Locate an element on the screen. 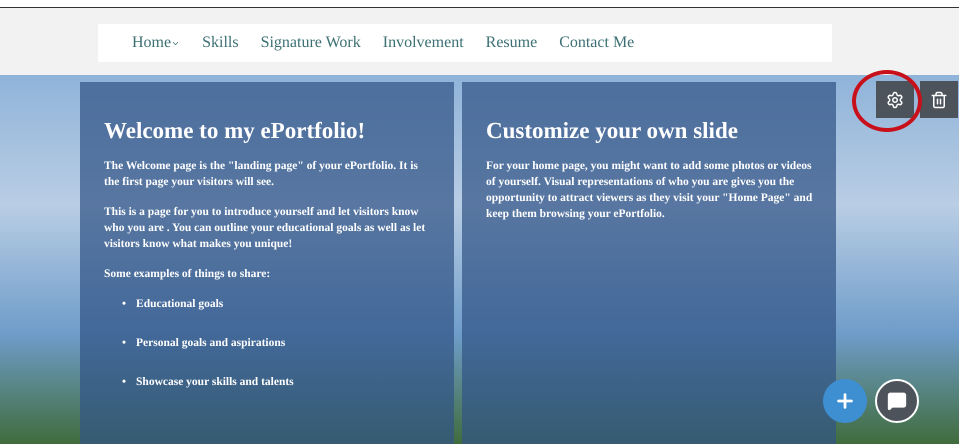 This screenshot has width=959, height=444. comment-button is located at coordinates (897, 401).